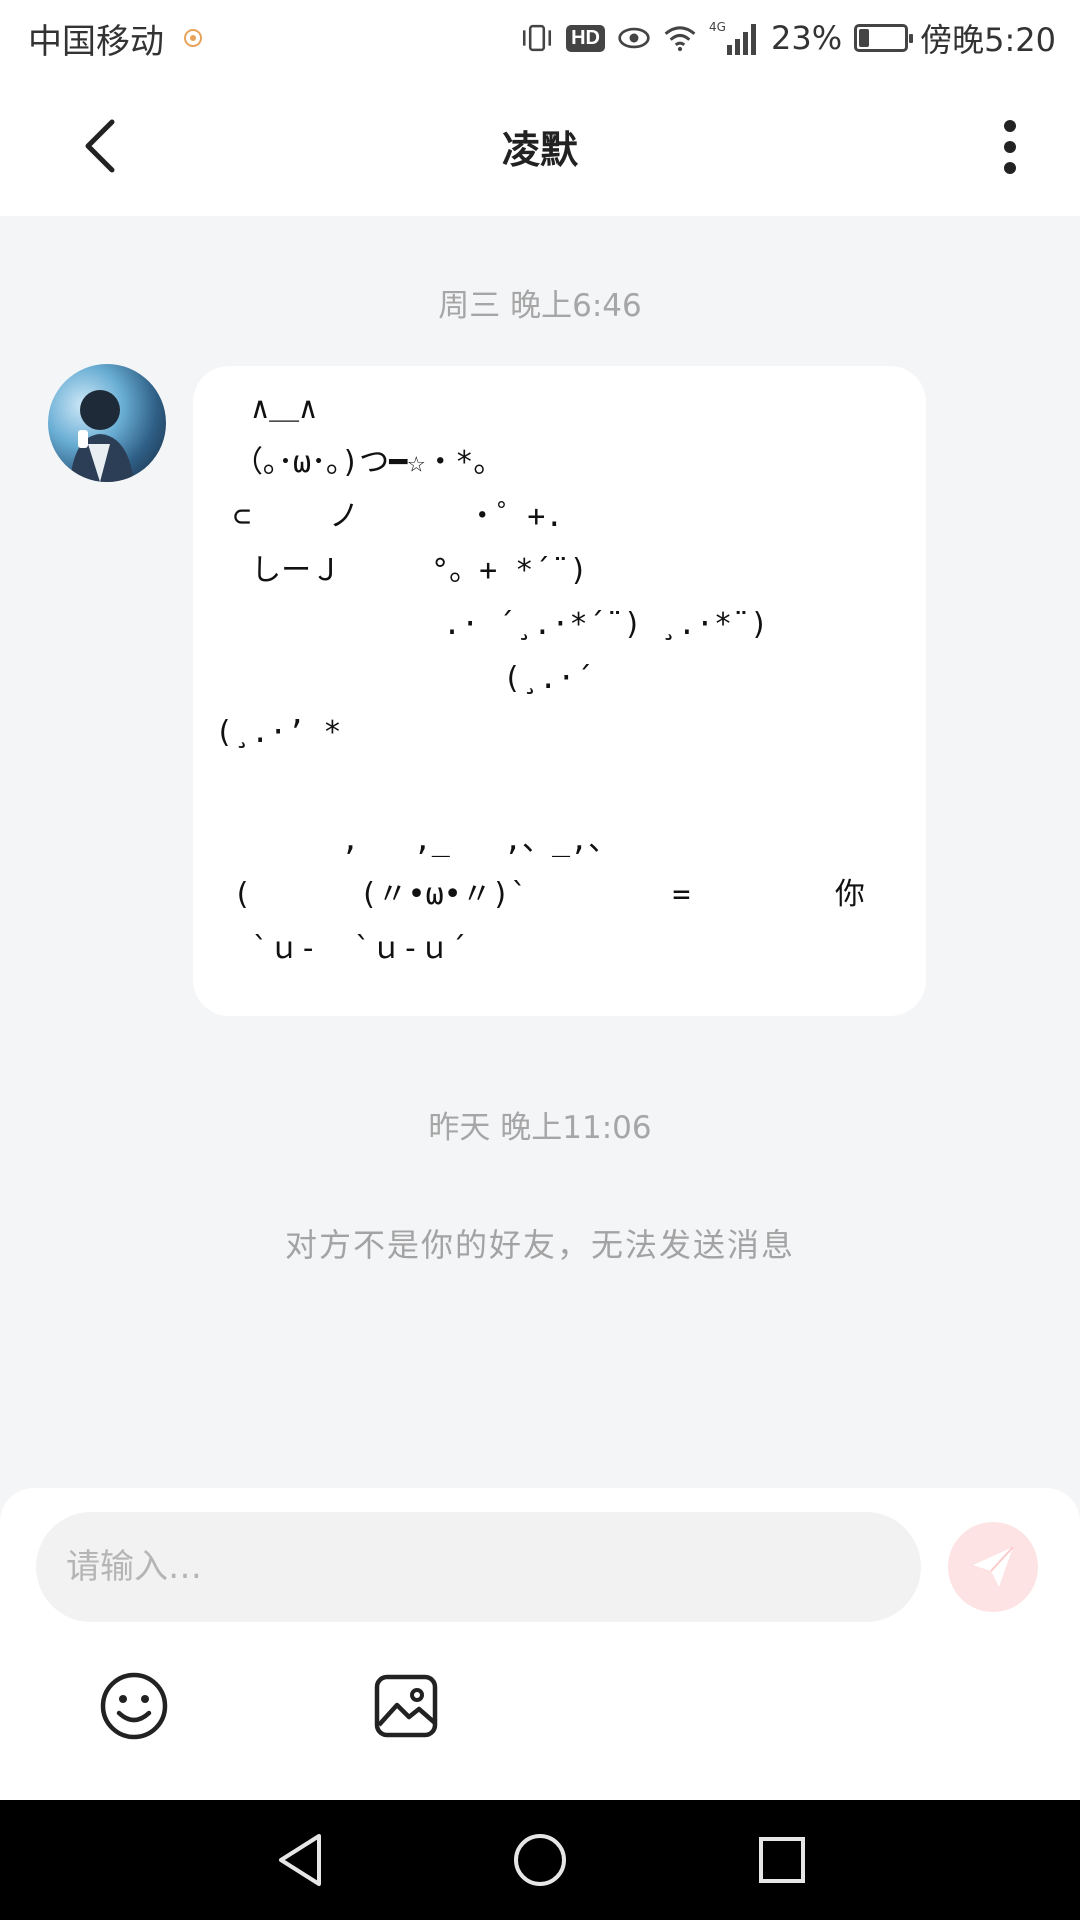 This screenshot has height=1920, width=1080. I want to click on signal-icon: 4G, so click(734, 37).